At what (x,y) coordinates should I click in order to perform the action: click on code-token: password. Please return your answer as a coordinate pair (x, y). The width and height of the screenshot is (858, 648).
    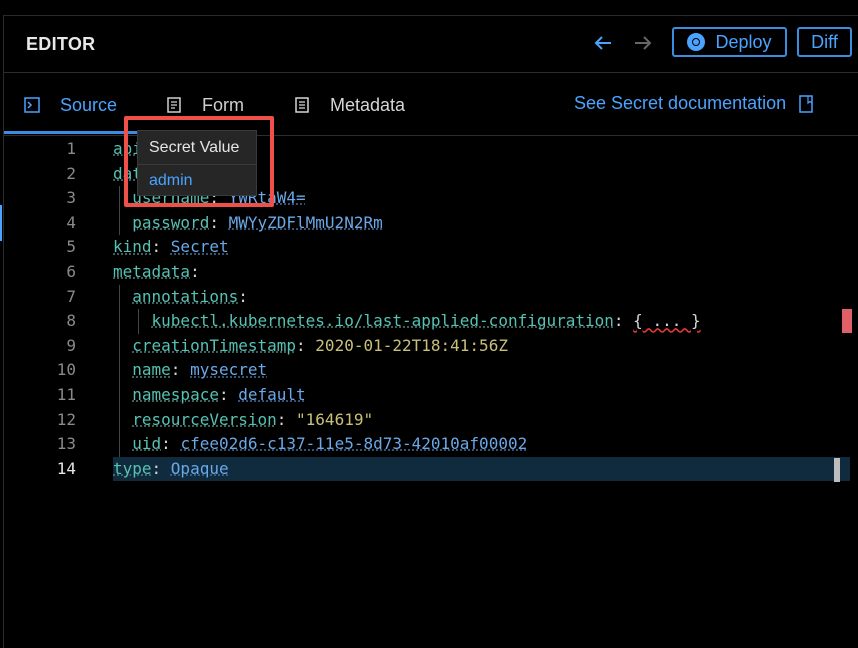
    Looking at the image, I should click on (171, 222).